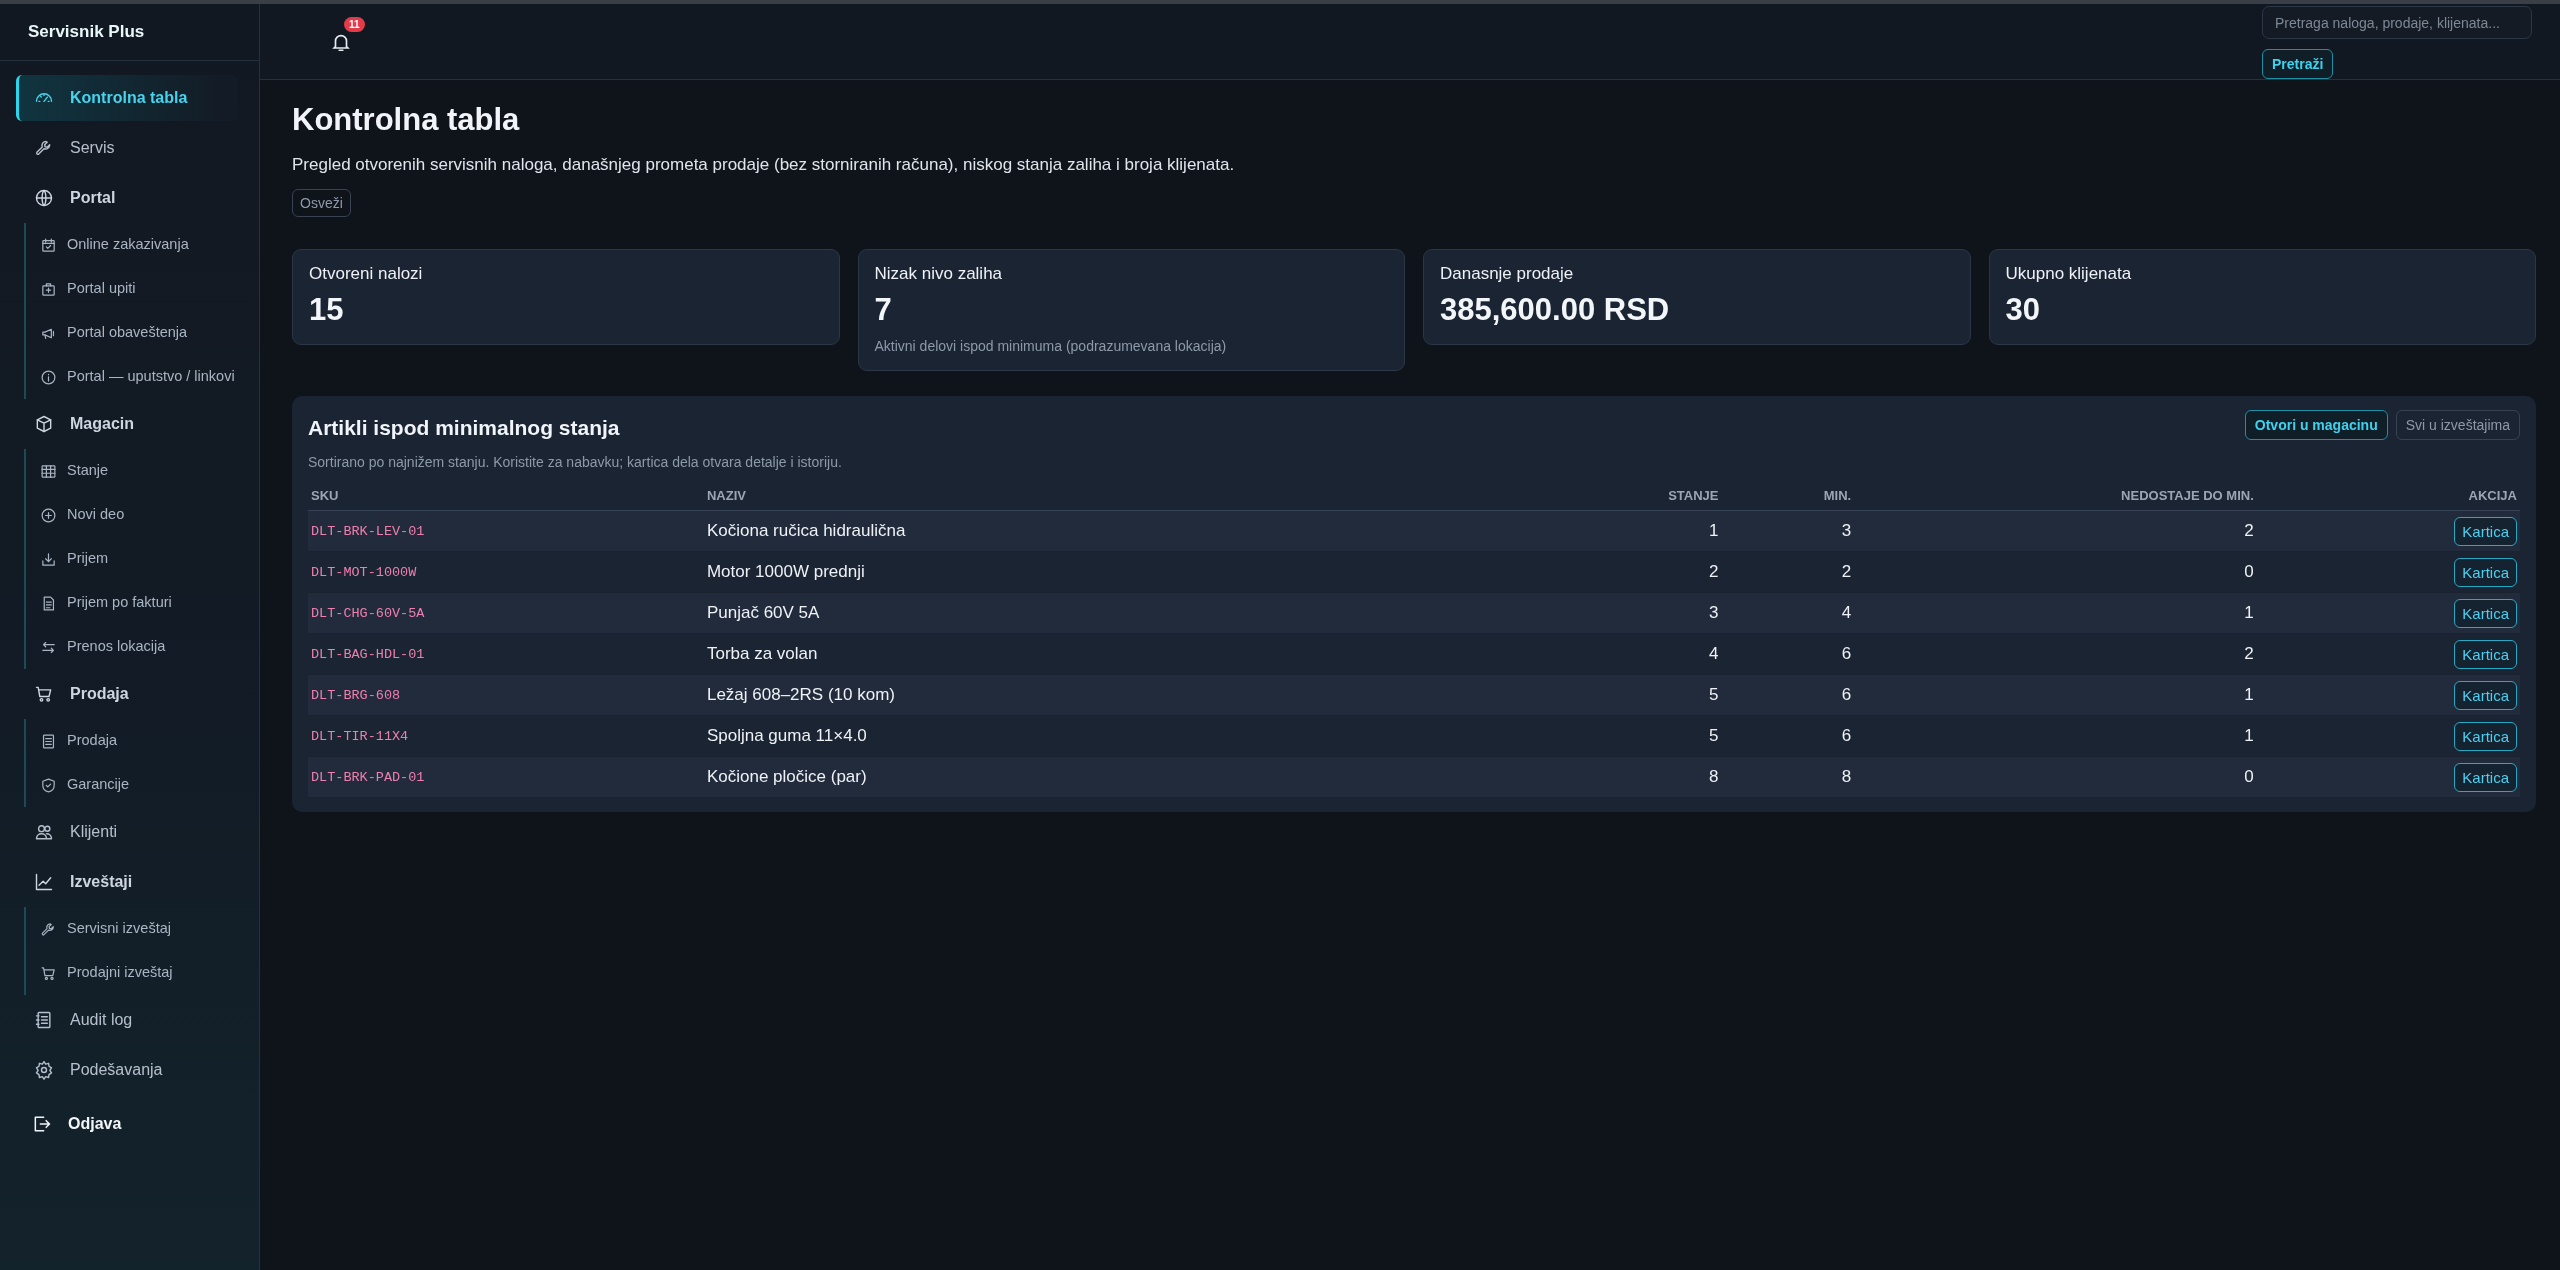  What do you see at coordinates (883, 310) in the screenshot?
I see `stat-value: 7` at bounding box center [883, 310].